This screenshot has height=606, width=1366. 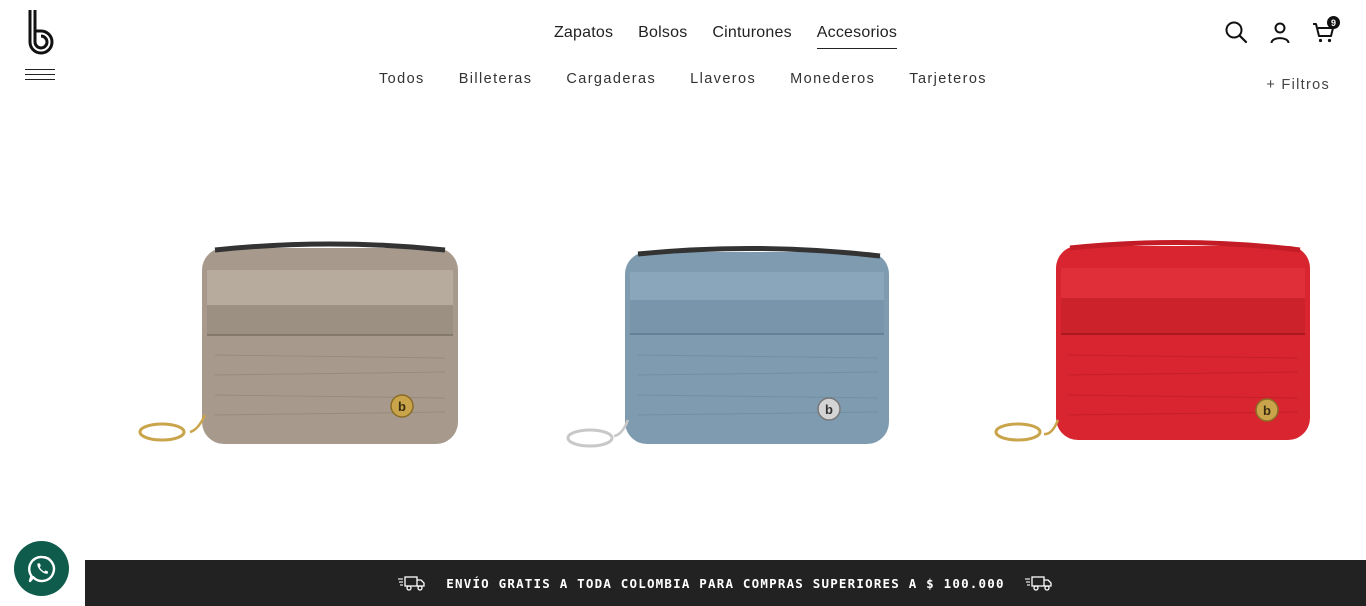 I want to click on search-icon, so click(x=1236, y=32).